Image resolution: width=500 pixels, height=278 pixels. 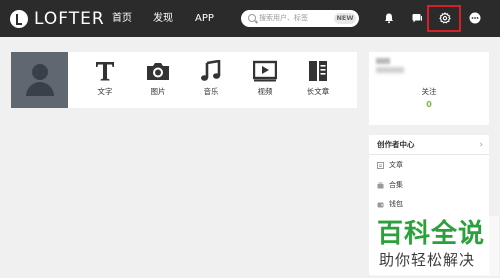 What do you see at coordinates (19, 19) in the screenshot?
I see `logo-mark-icon` at bounding box center [19, 19].